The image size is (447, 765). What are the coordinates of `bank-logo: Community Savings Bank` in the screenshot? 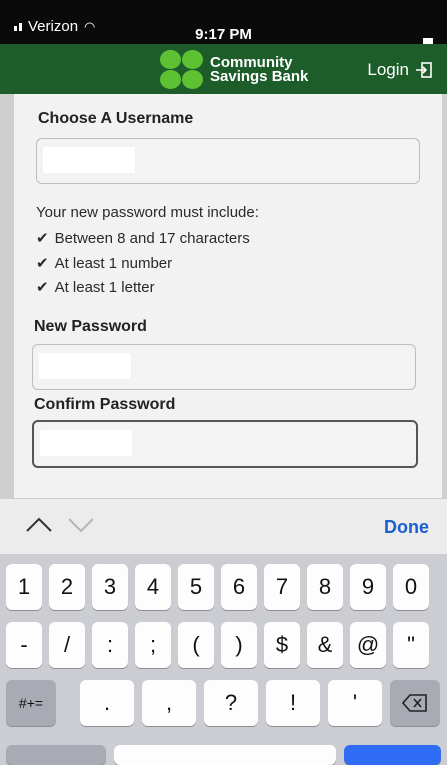 It's located at (234, 70).